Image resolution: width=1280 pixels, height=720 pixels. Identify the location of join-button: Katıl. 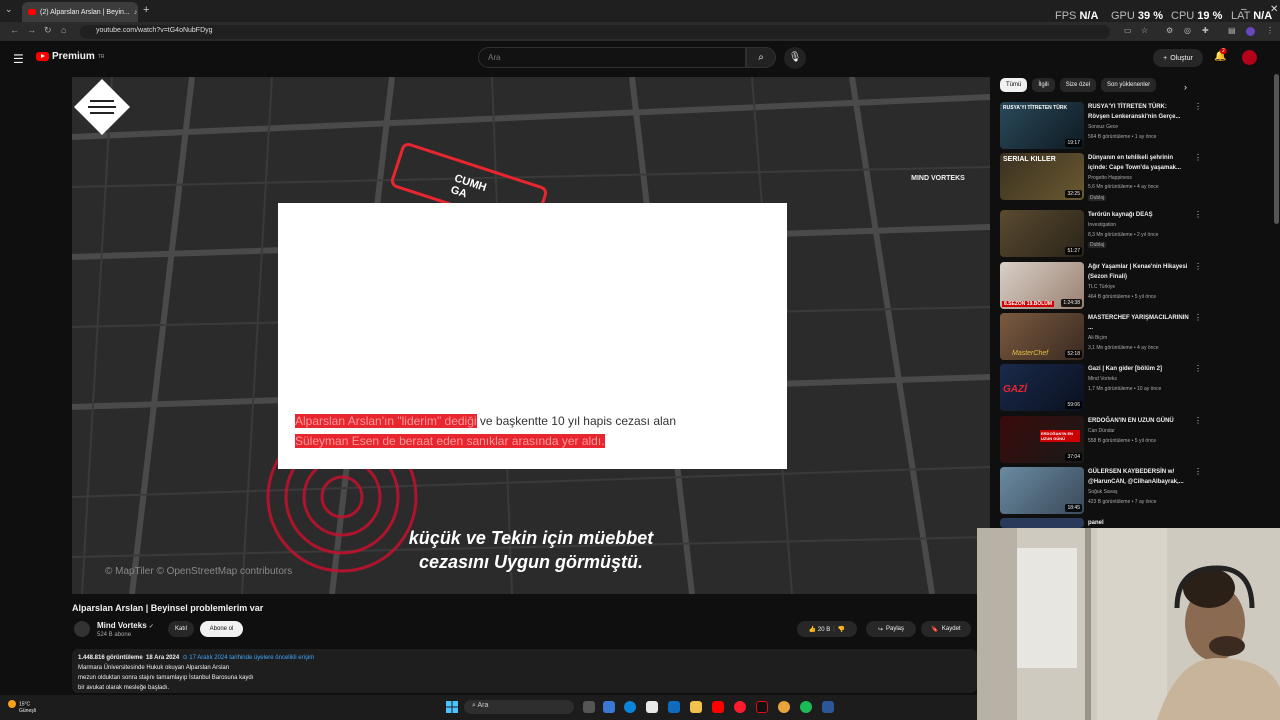
(181, 629).